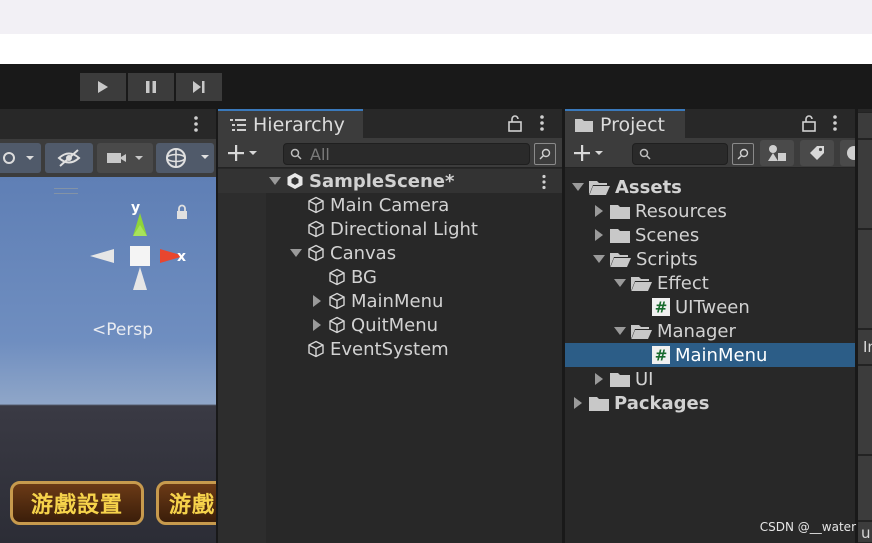 The image size is (872, 543). I want to click on inspector-label: u, so click(865, 532).